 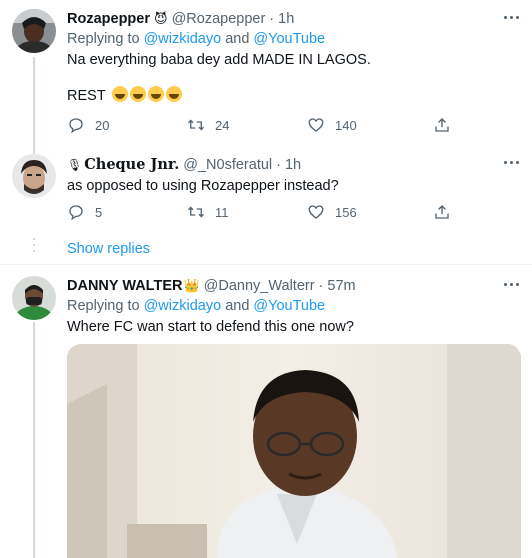 What do you see at coordinates (332, 212) in the screenshot?
I see `like-button: 156` at bounding box center [332, 212].